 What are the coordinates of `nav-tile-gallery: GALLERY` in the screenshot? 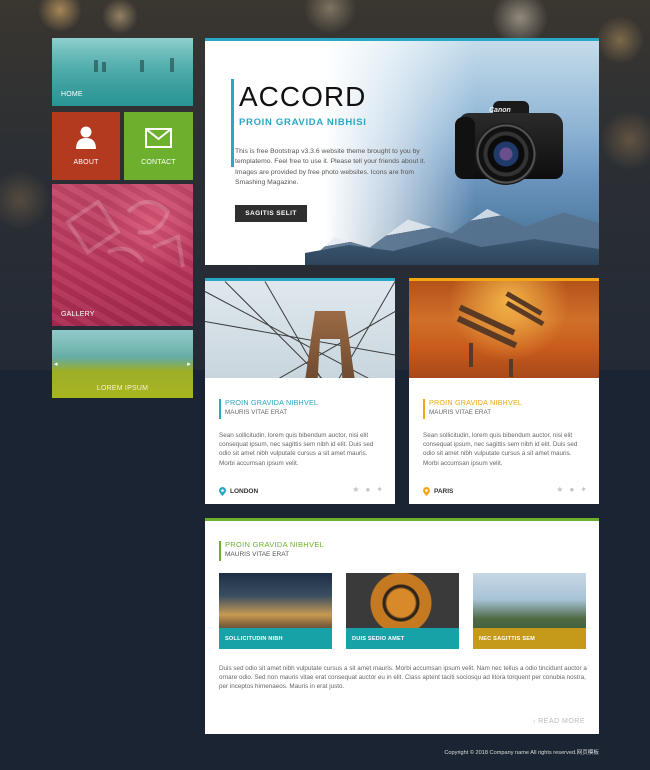 It's located at (122, 255).